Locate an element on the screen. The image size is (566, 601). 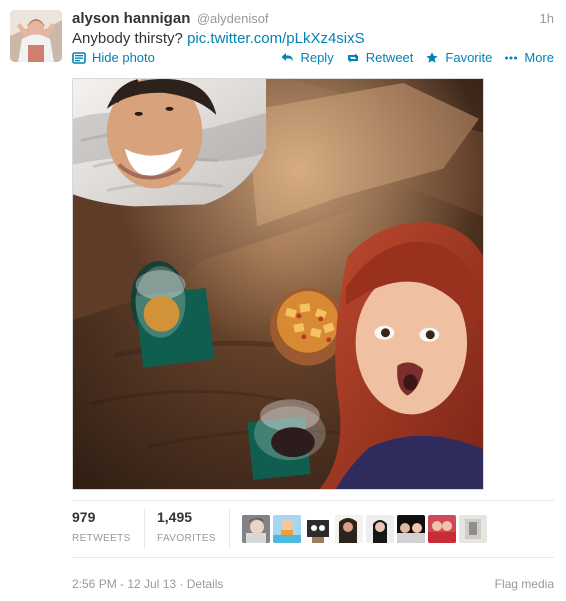
hide-photo-action: Hide photo is located at coordinates (113, 58).